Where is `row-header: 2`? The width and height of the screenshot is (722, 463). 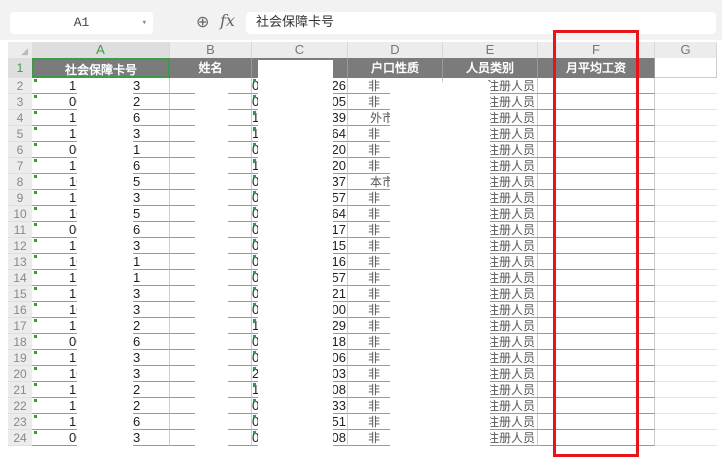 row-header: 2 is located at coordinates (20, 86).